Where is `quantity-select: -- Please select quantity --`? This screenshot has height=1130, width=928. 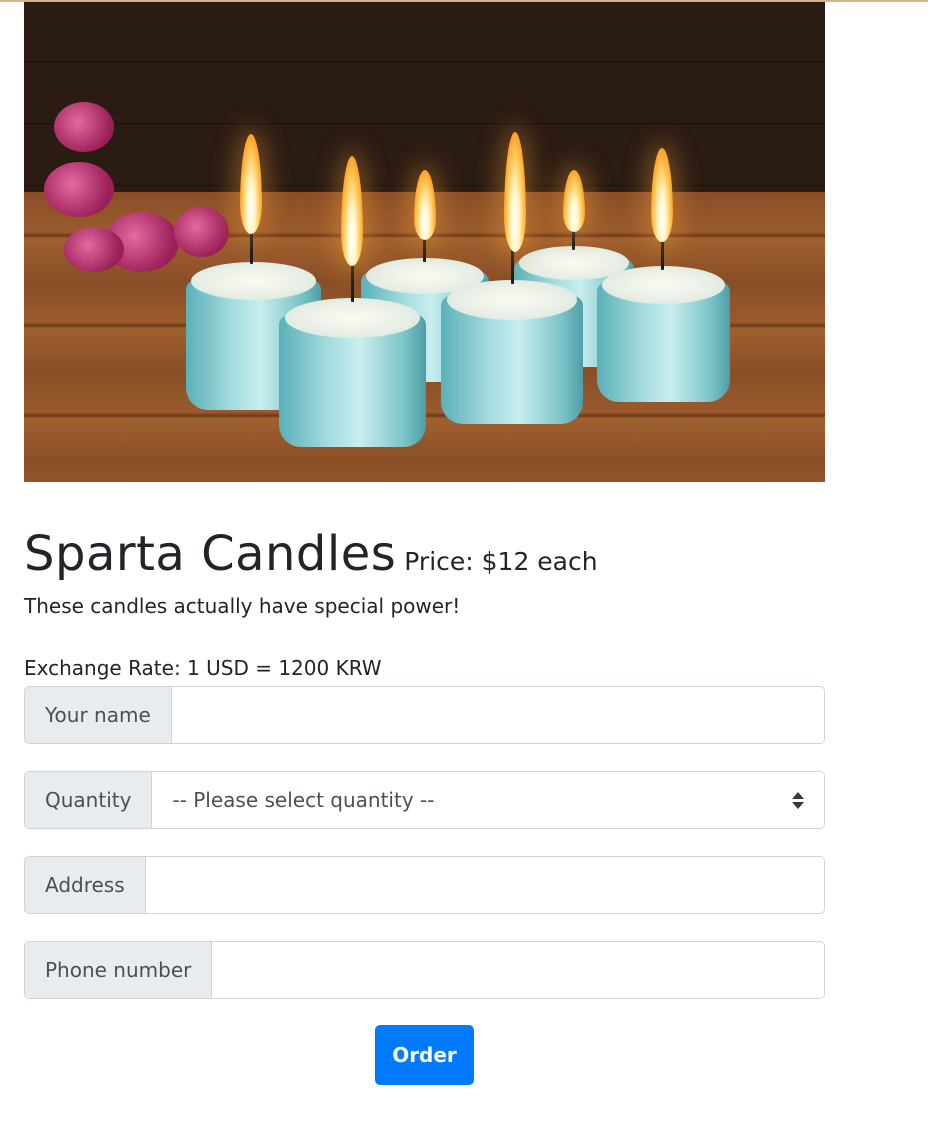 quantity-select: -- Please select quantity -- is located at coordinates (488, 800).